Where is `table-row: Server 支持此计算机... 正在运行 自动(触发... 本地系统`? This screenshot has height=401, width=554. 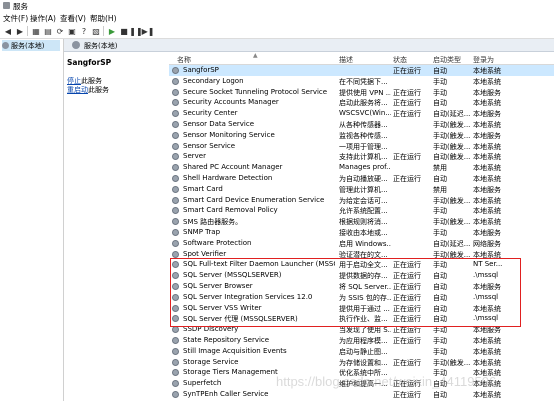 table-row: Server 支持此计算机... 正在运行 自动(触发... 本地系统 is located at coordinates (361, 156).